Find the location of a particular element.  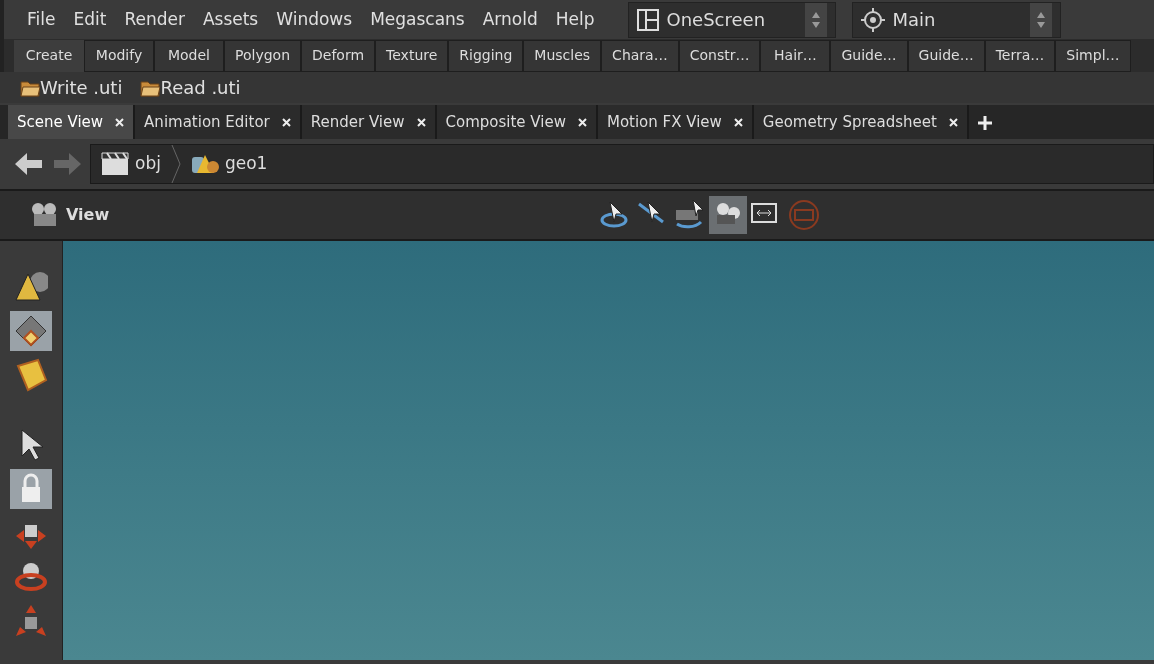

menu-item: Arnold is located at coordinates (510, 19).